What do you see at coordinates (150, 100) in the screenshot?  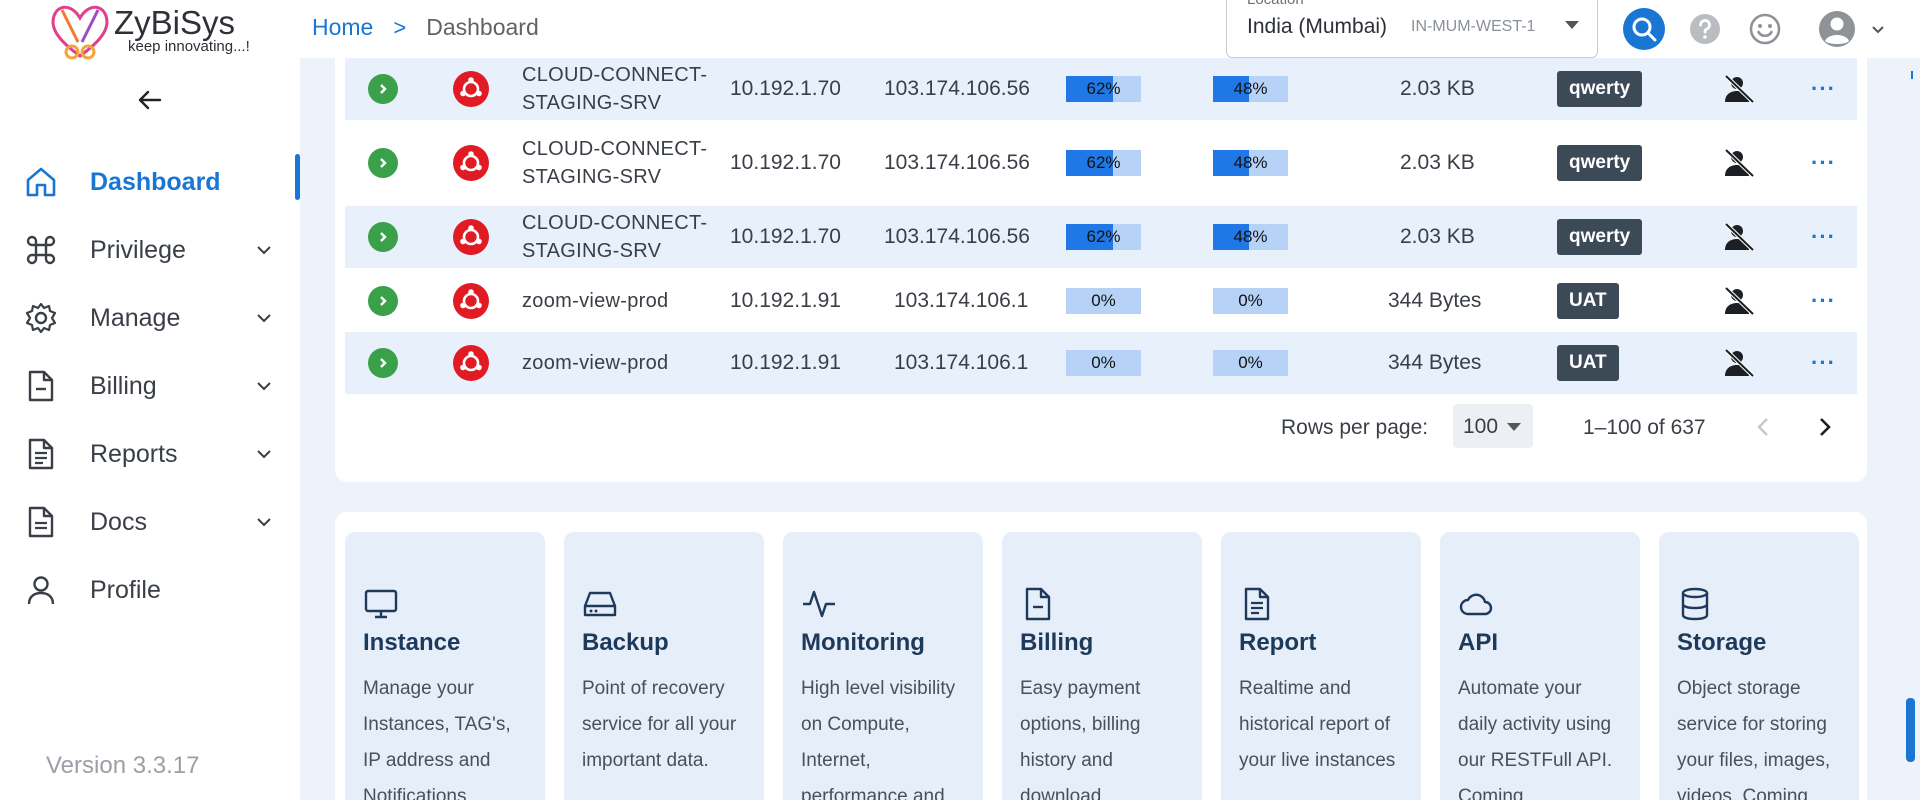 I see `collapse-sidebar-arrow-icon` at bounding box center [150, 100].